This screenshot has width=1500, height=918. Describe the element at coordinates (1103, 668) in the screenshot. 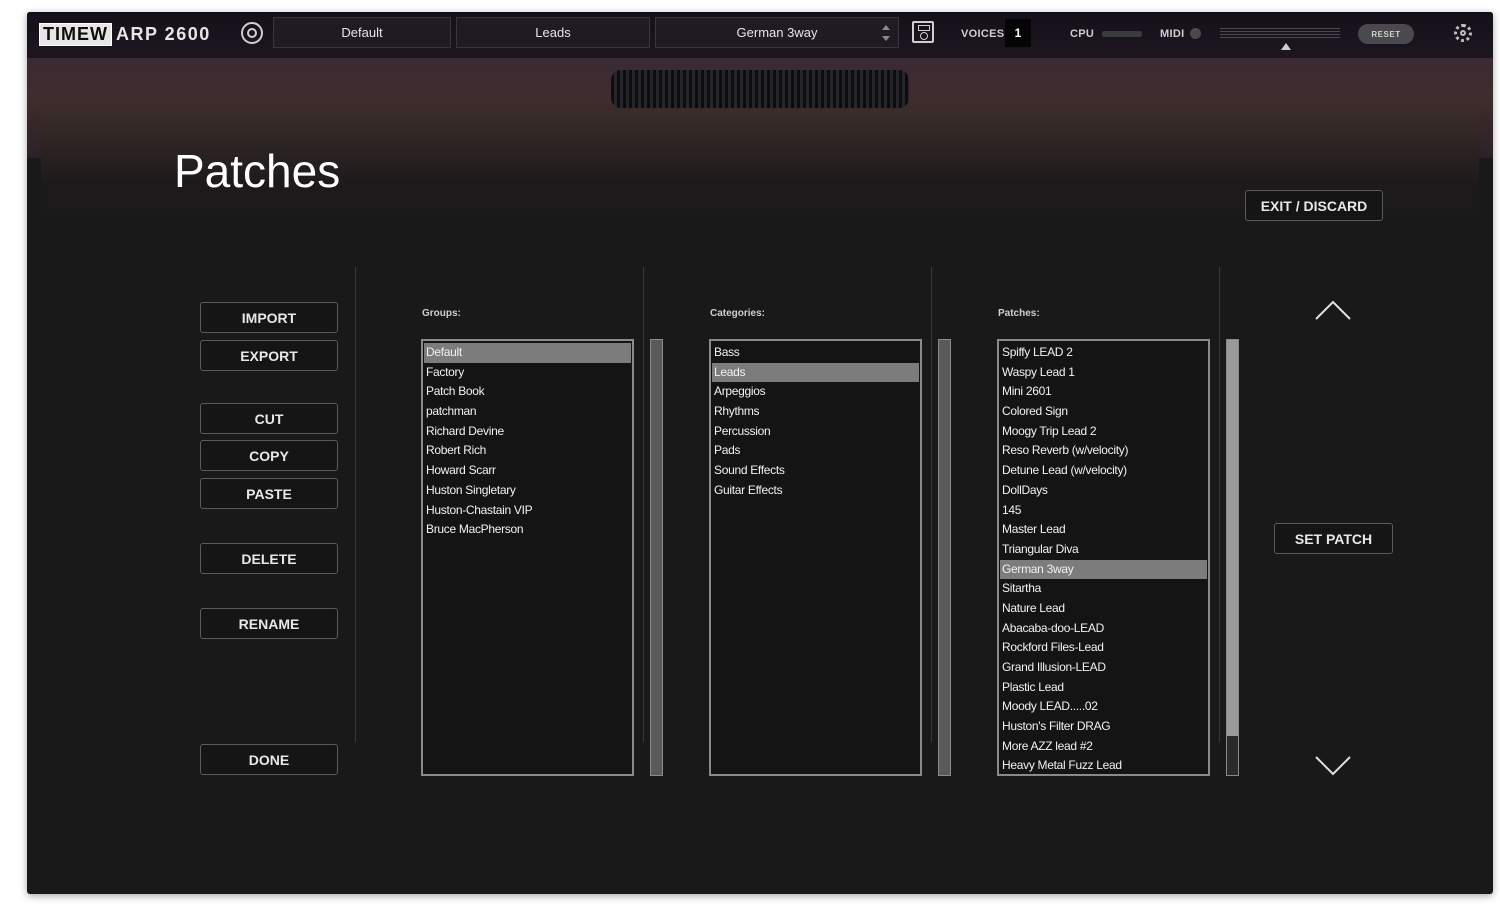

I see `patch-item: Grand Illusion-LEAD` at that location.